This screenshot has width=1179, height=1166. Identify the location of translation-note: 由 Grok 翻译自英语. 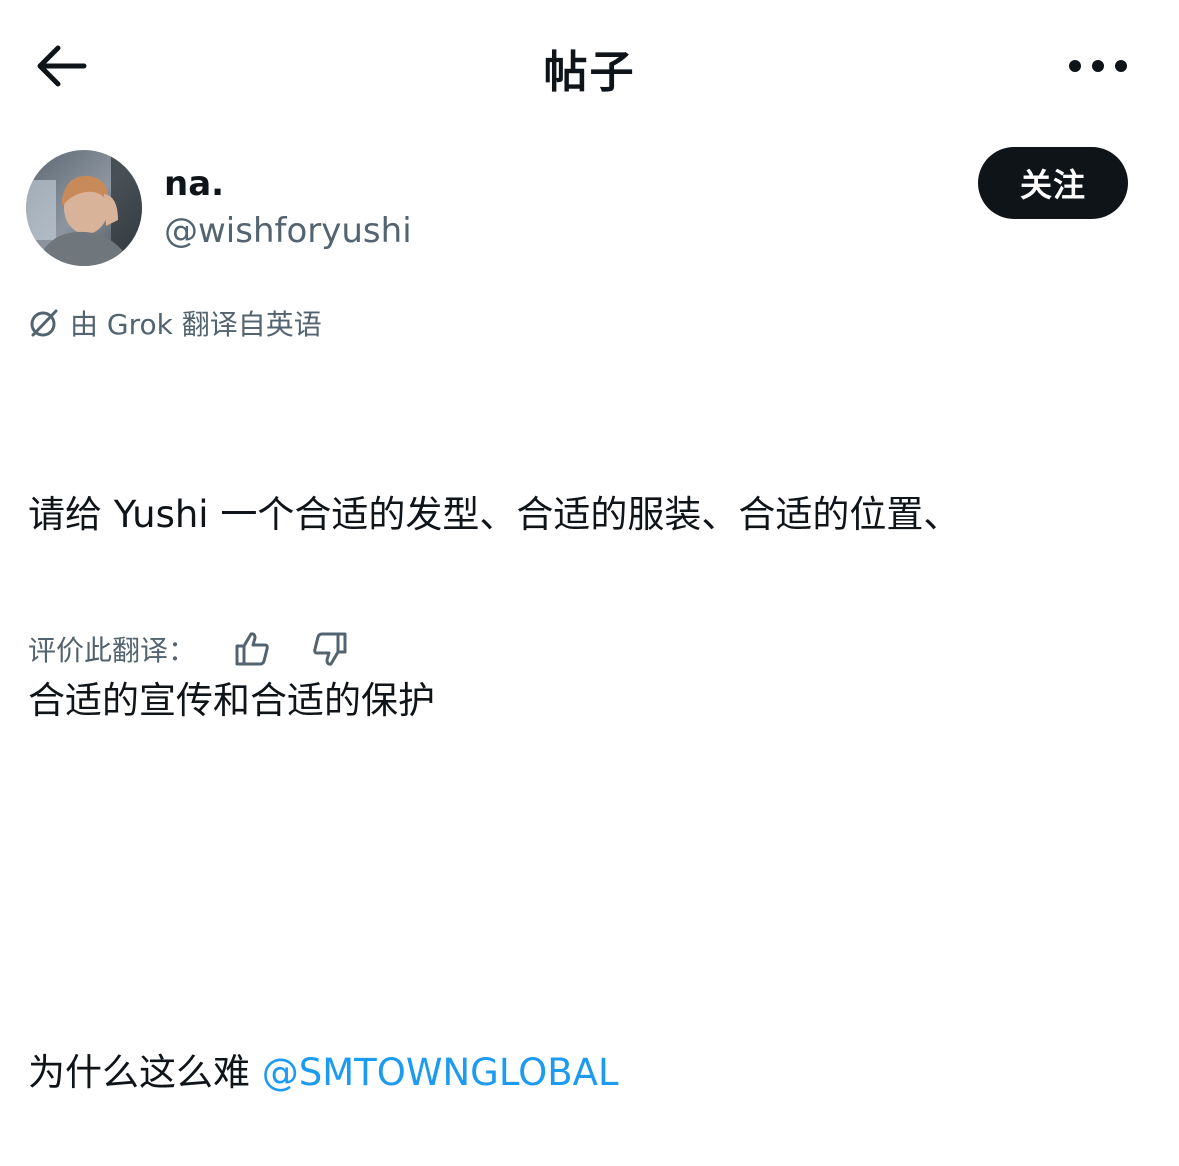
(175, 323).